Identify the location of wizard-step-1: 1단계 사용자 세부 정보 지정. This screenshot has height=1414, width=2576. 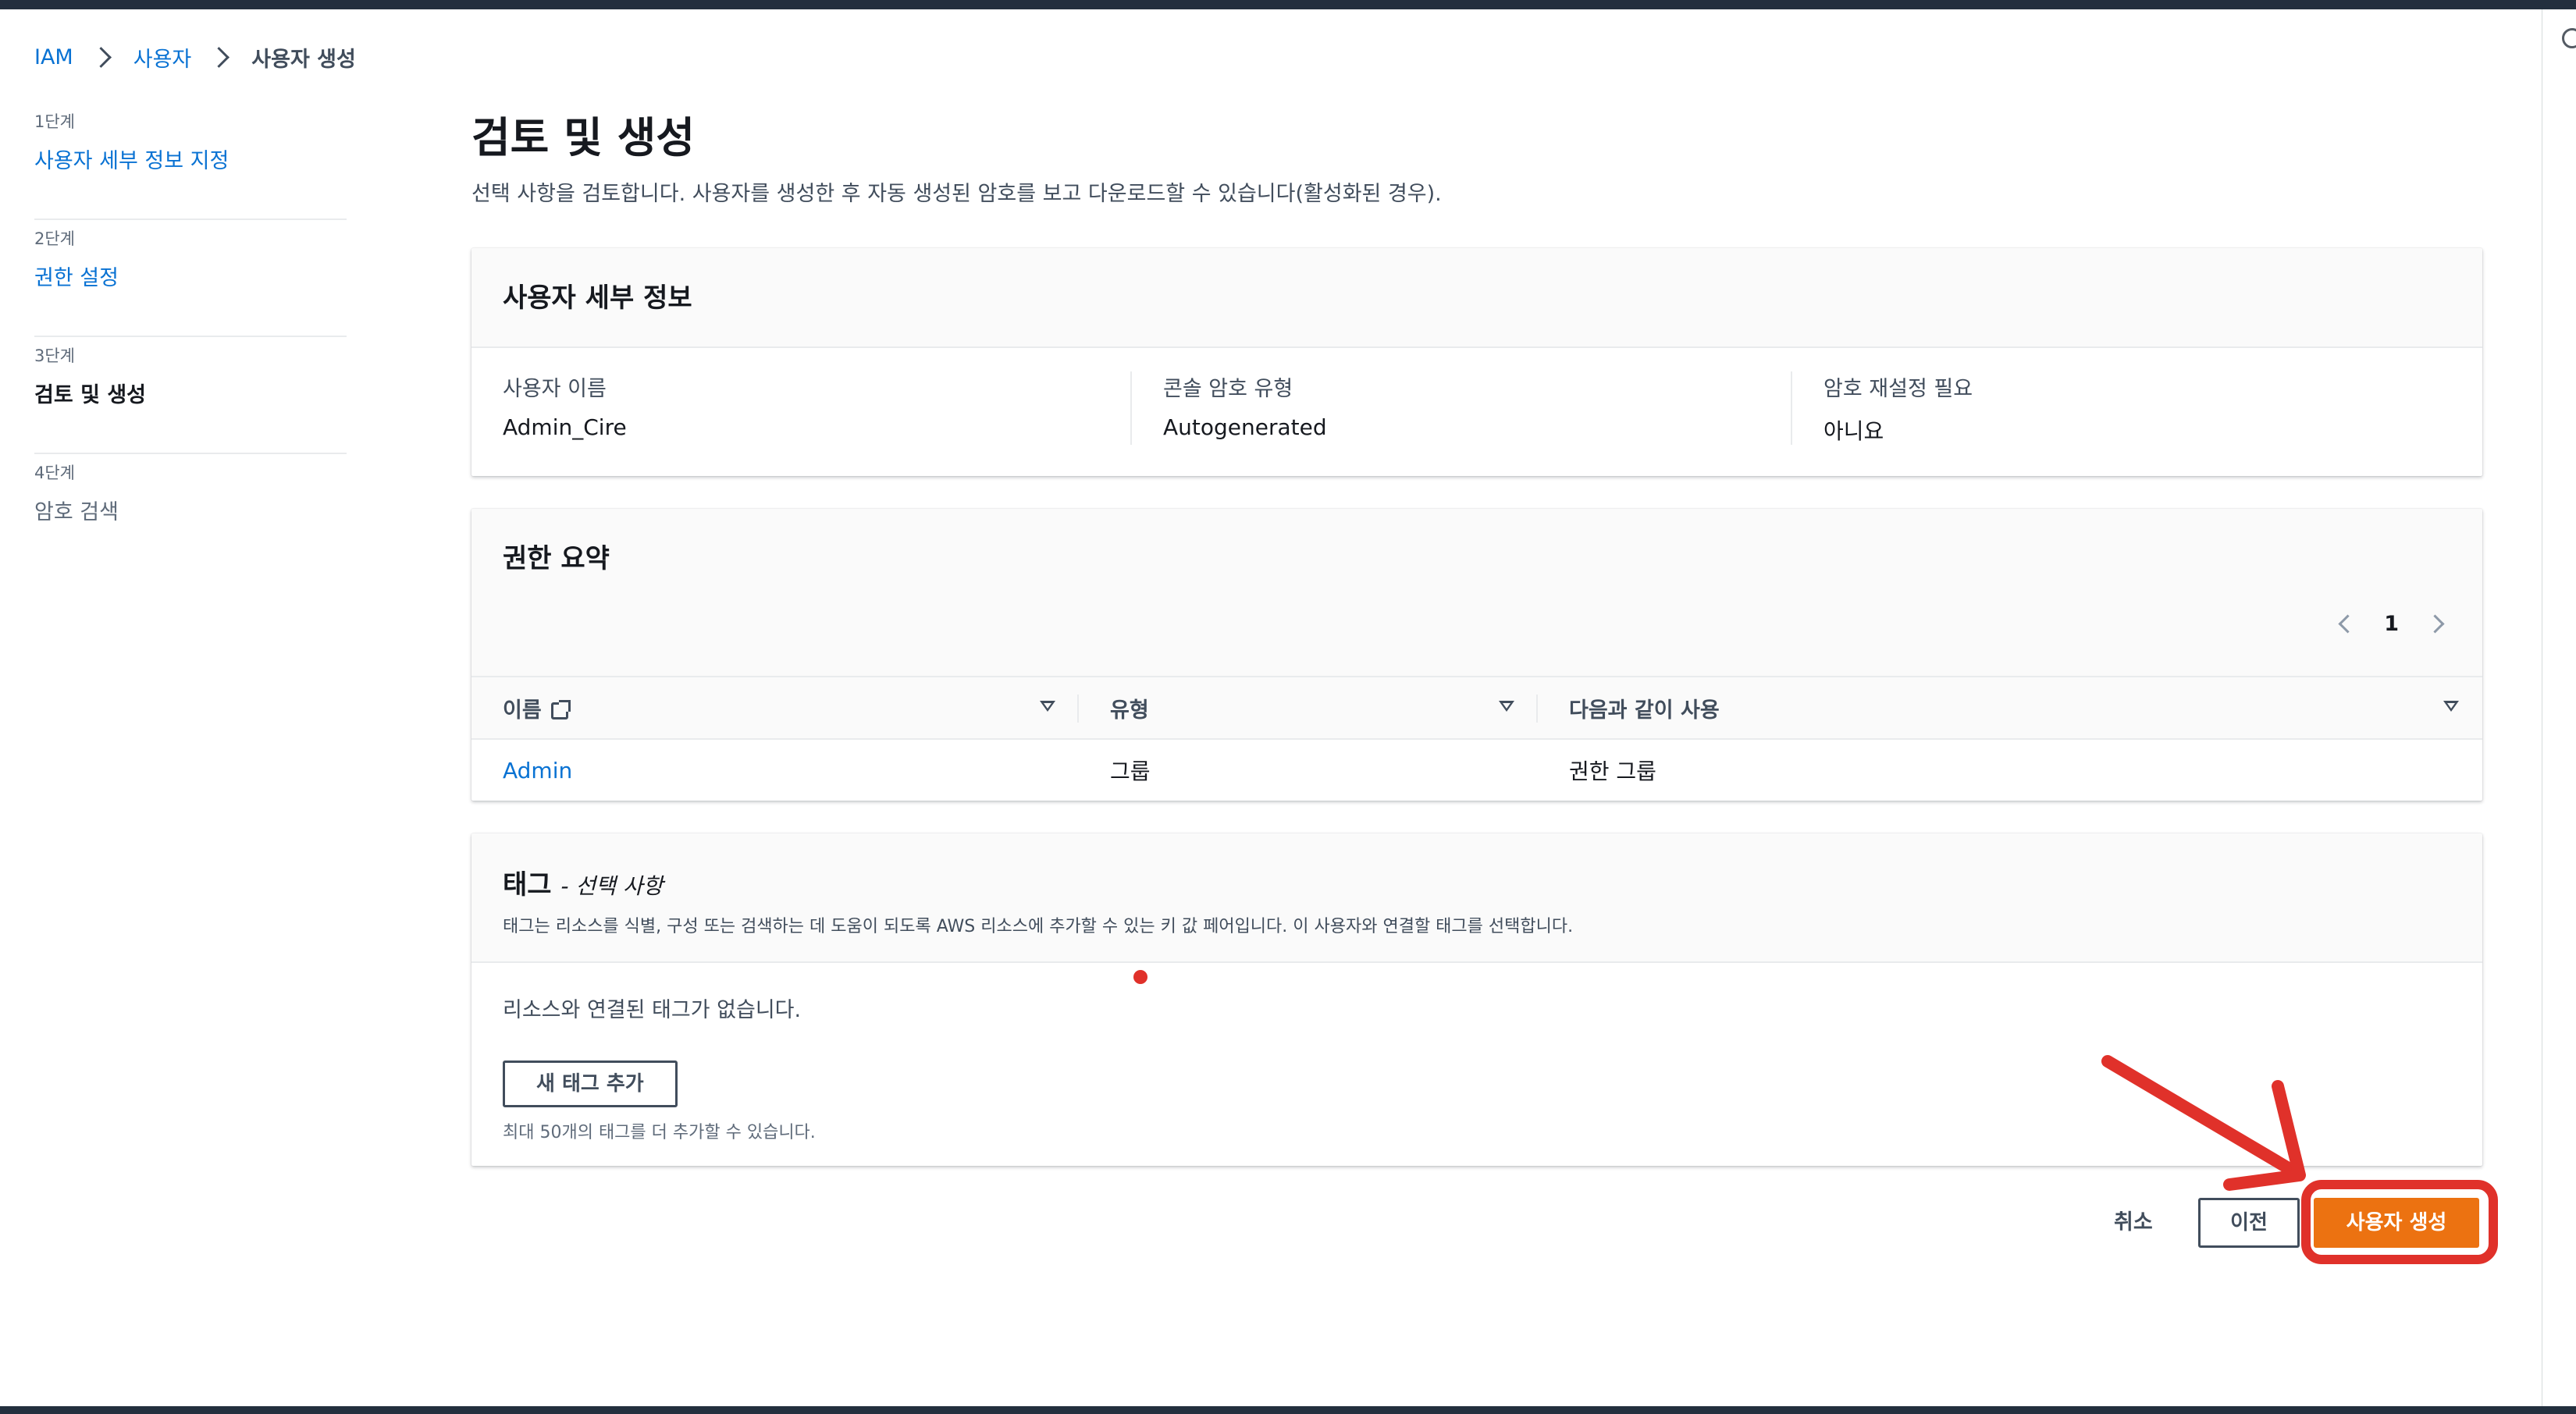
(190, 161).